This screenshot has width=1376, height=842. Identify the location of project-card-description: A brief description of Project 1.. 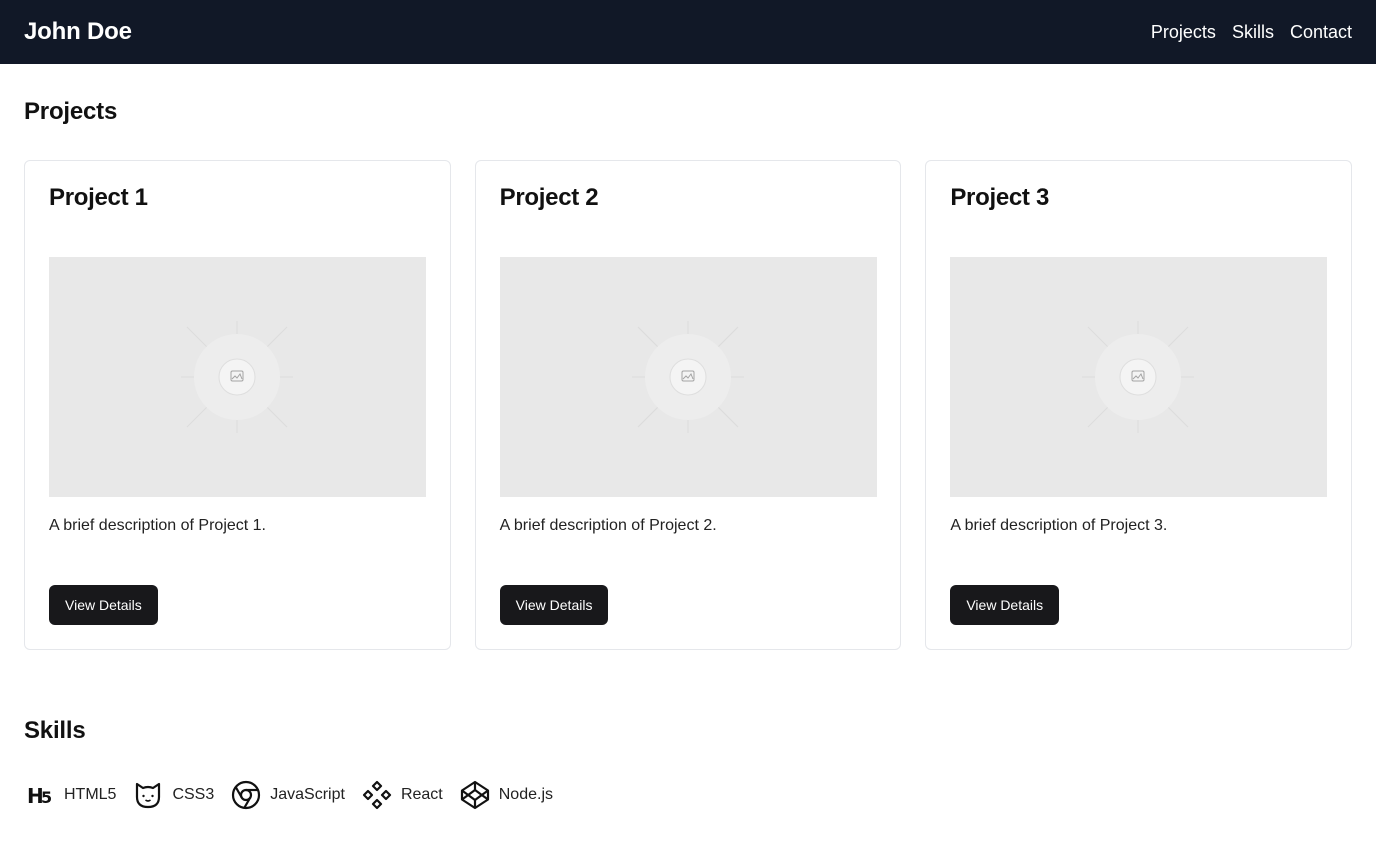
(157, 525).